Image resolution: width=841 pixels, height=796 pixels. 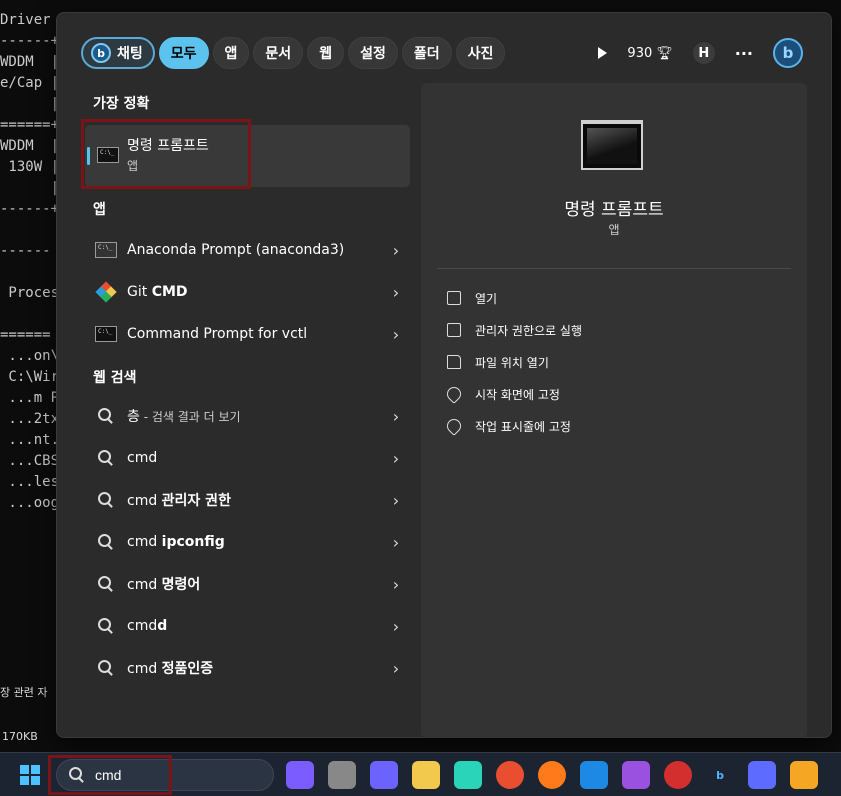 I want to click on action-label: 시작 화면에 고정, so click(x=517, y=394).